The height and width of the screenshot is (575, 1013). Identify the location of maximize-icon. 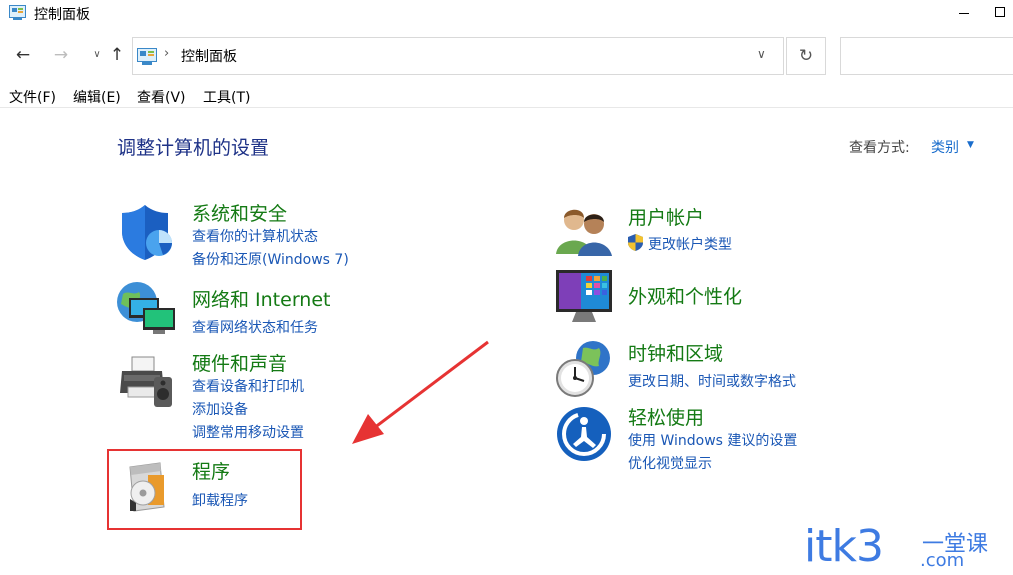
(1000, 12).